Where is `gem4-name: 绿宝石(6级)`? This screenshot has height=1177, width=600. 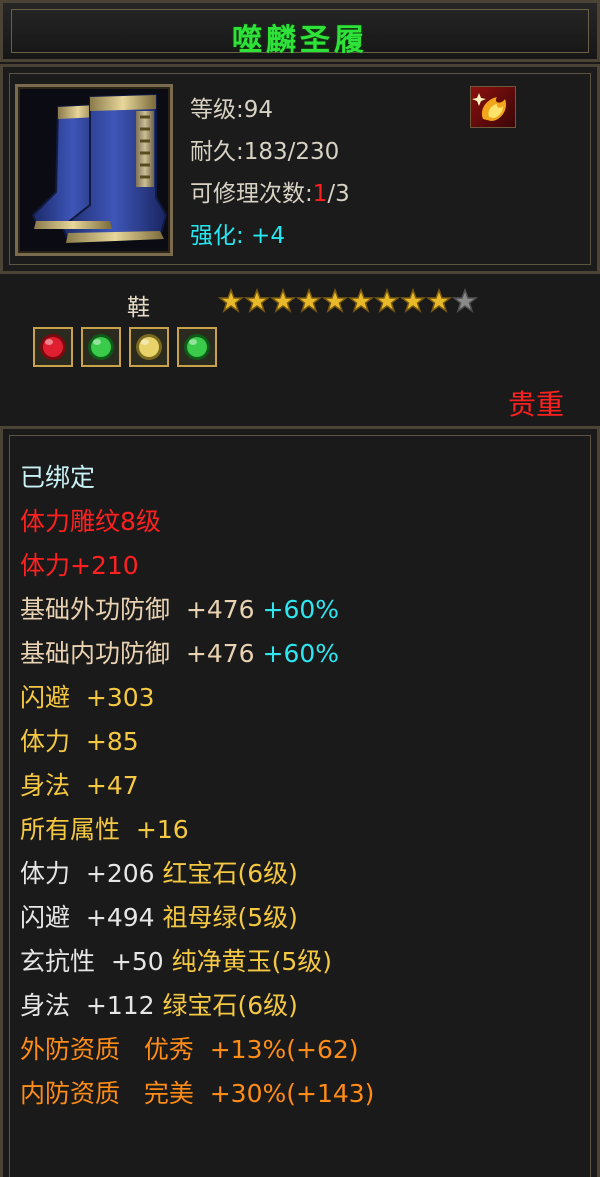 gem4-name: 绿宝石(6级) is located at coordinates (230, 1005).